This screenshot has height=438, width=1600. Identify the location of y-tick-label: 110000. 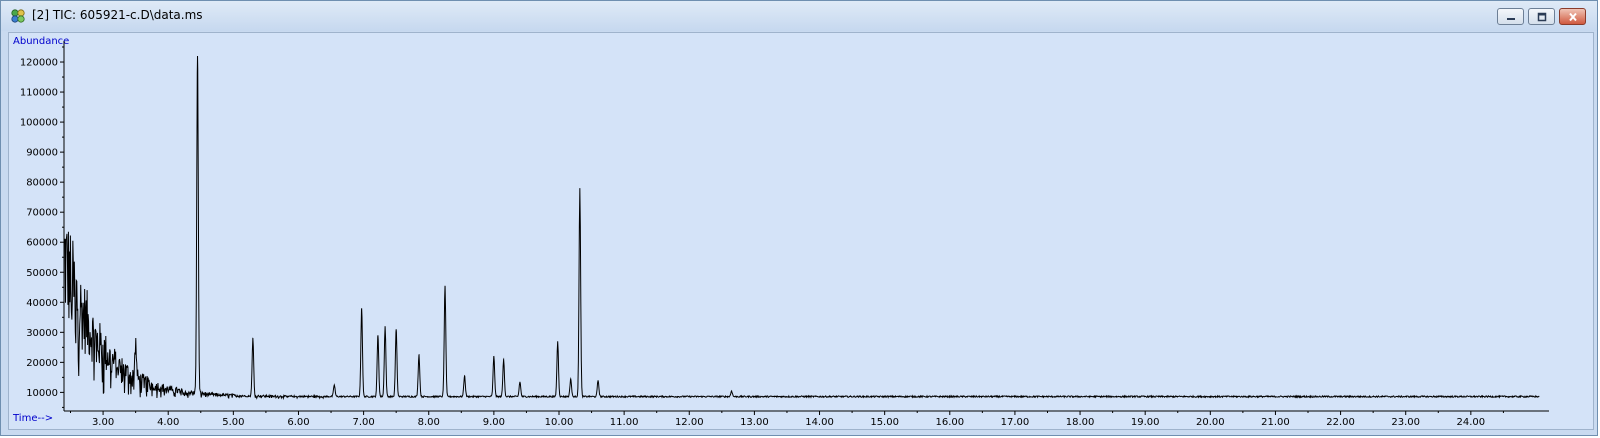
(39, 93).